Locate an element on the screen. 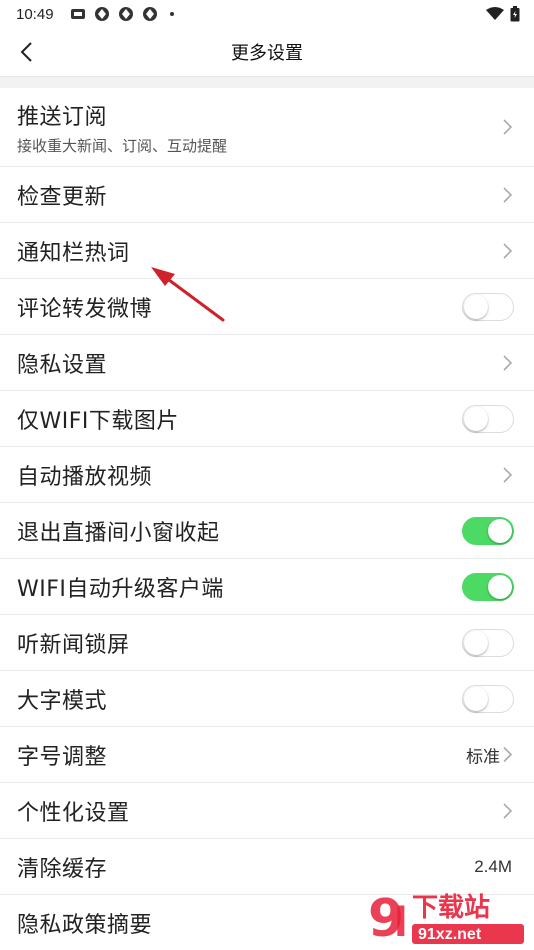 This screenshot has width=534, height=950. settings-row-value: 标准 is located at coordinates (483, 756).